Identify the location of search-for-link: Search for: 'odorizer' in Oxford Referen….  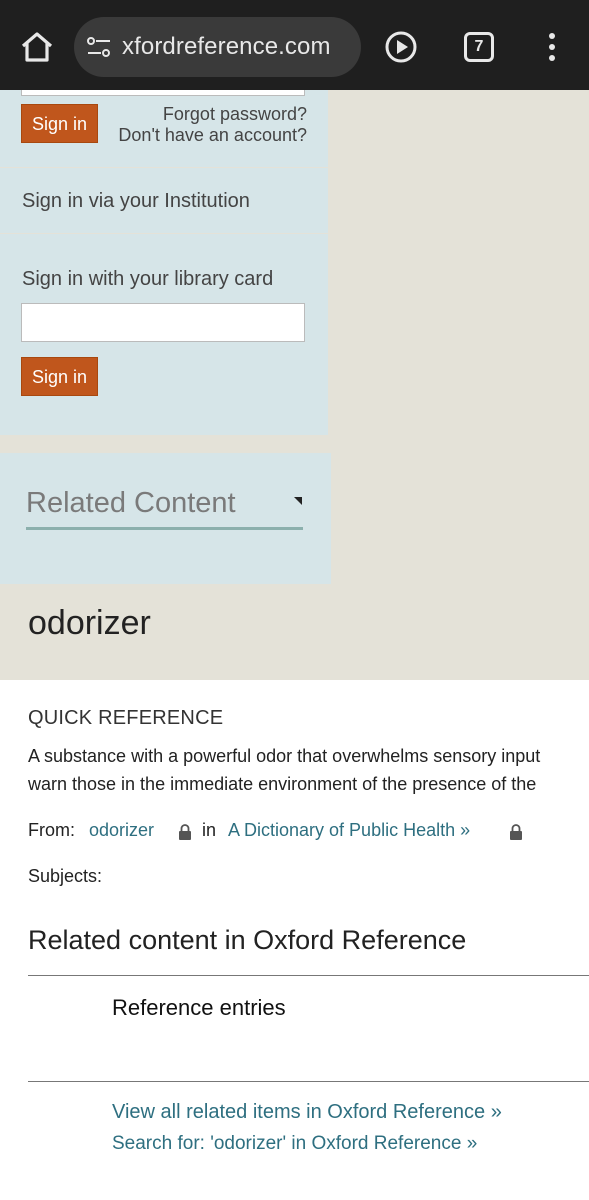
(294, 1144).